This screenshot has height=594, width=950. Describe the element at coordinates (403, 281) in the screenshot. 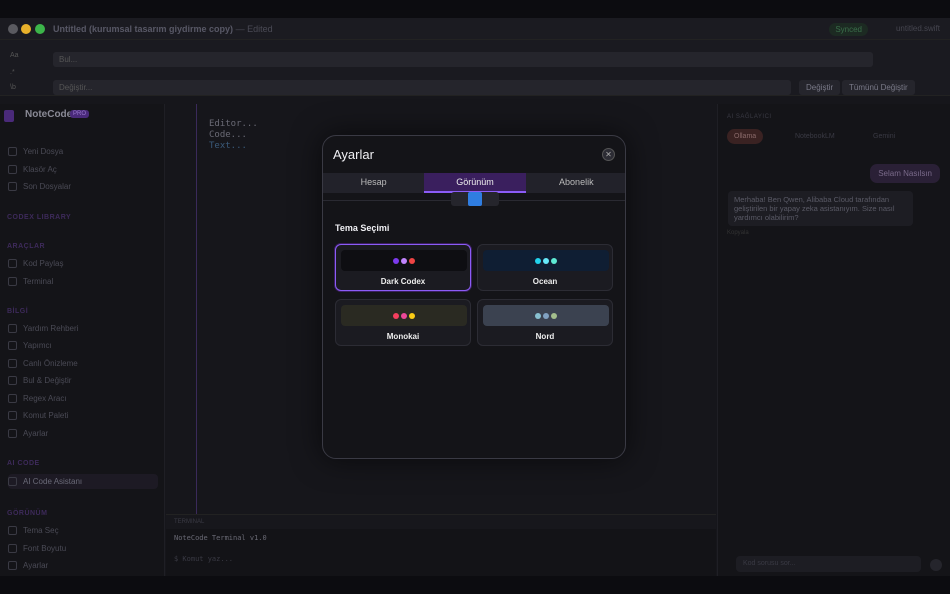

I see `theme-name: Dark Codex` at that location.